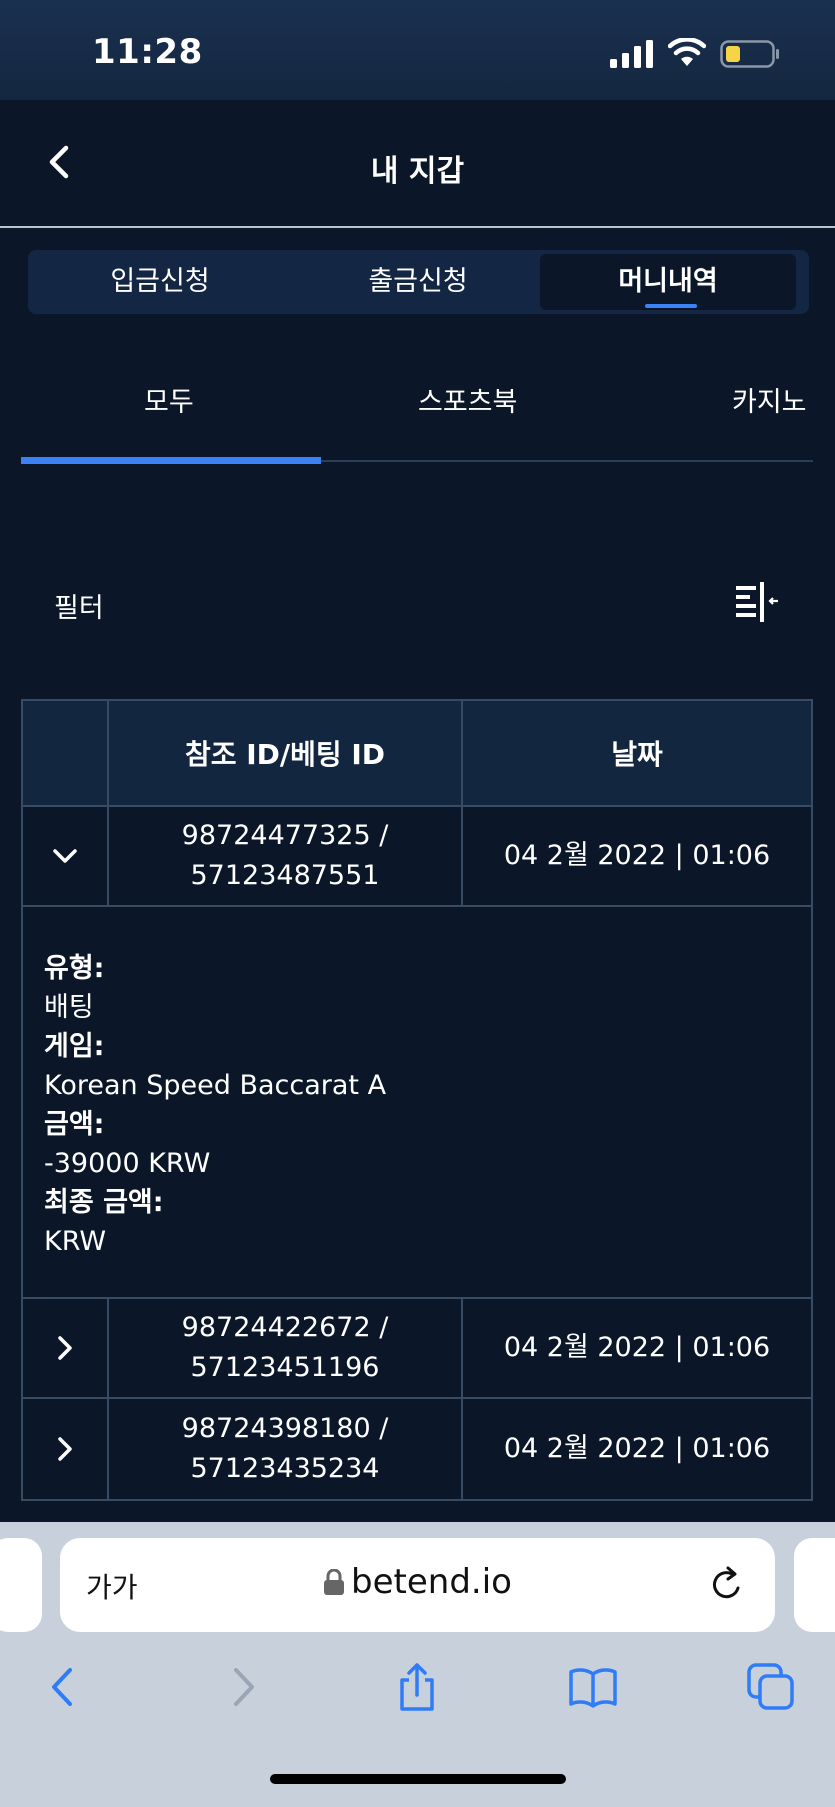  I want to click on url-text: betend.io, so click(431, 1582).